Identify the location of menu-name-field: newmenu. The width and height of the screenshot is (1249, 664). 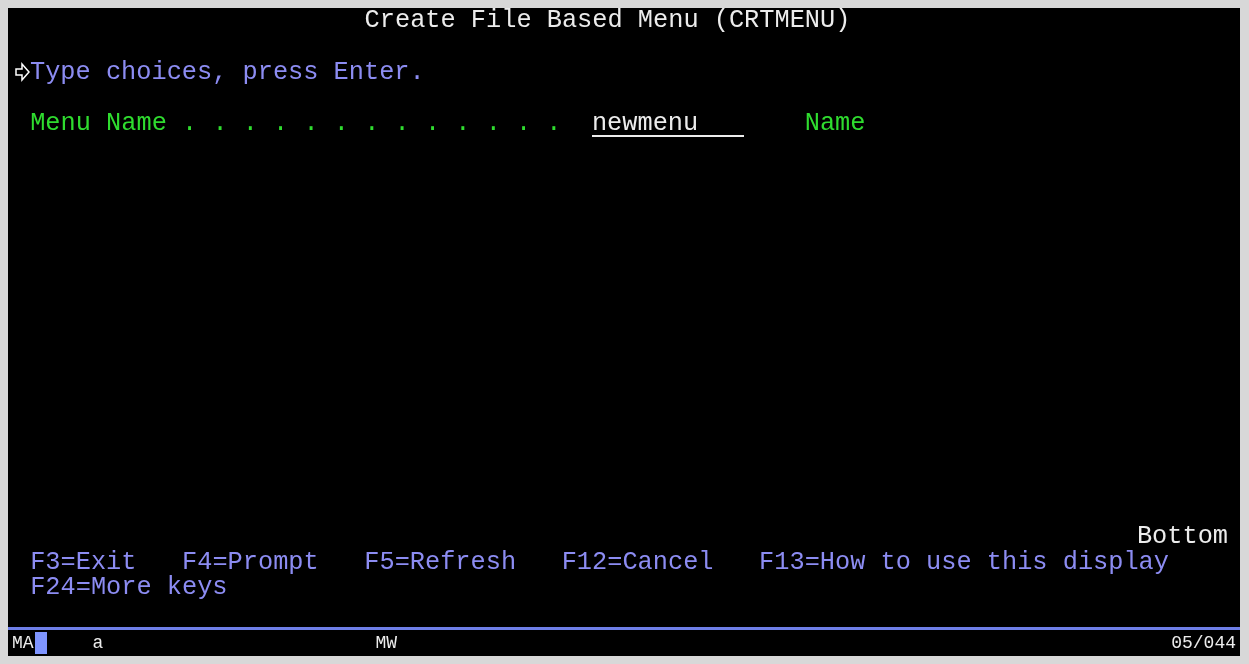
(667, 124).